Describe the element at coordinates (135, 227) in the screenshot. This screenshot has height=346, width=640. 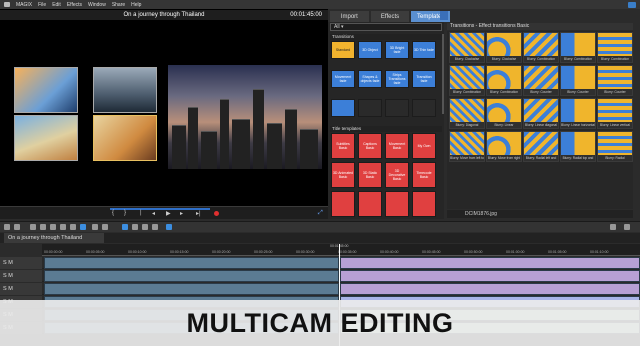
I see `range-mode-icon` at that location.